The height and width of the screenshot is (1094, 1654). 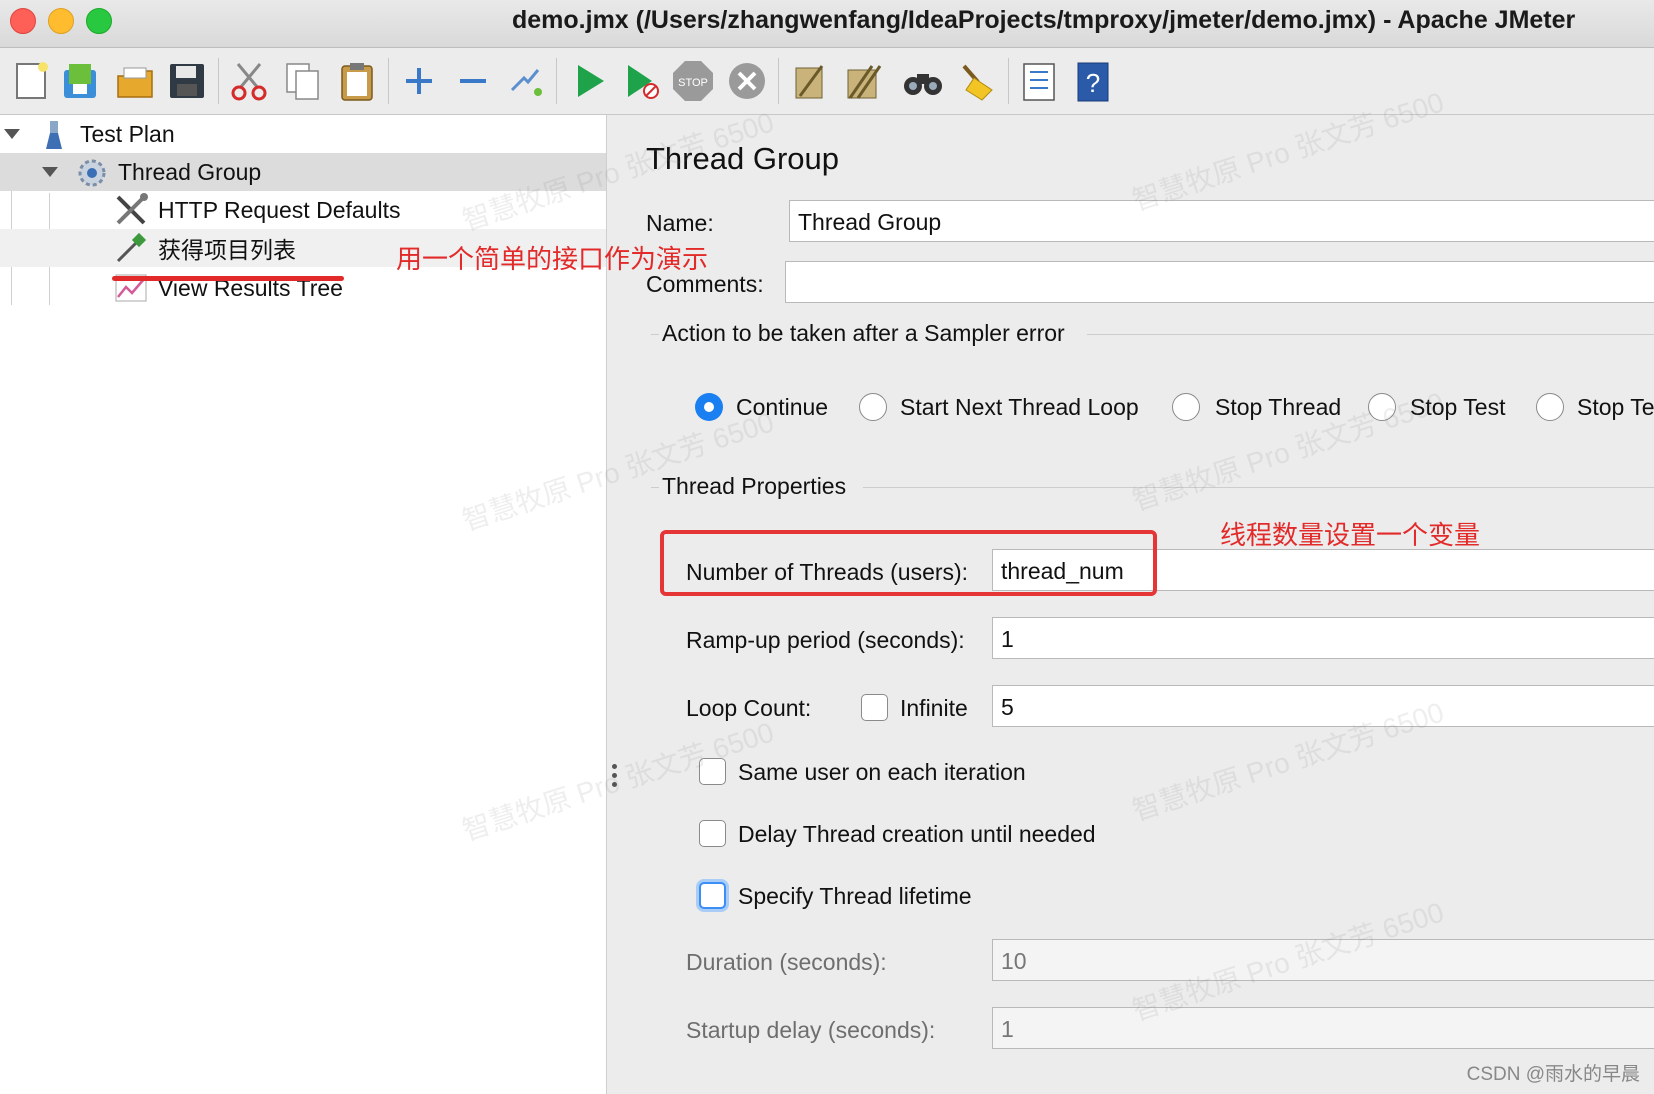 I want to click on templates-icon, so click(x=81, y=81).